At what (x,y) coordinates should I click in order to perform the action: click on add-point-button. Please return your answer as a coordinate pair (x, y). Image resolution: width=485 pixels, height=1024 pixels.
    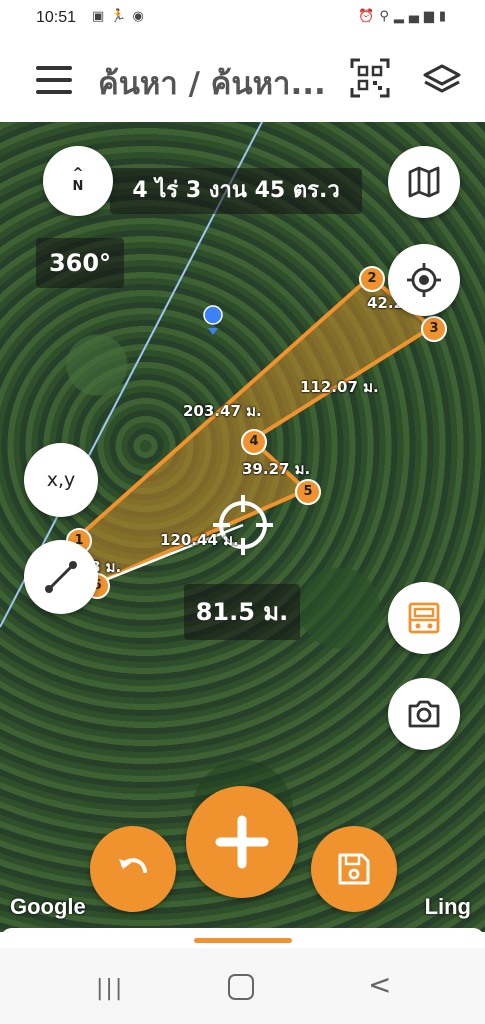
    Looking at the image, I should click on (242, 842).